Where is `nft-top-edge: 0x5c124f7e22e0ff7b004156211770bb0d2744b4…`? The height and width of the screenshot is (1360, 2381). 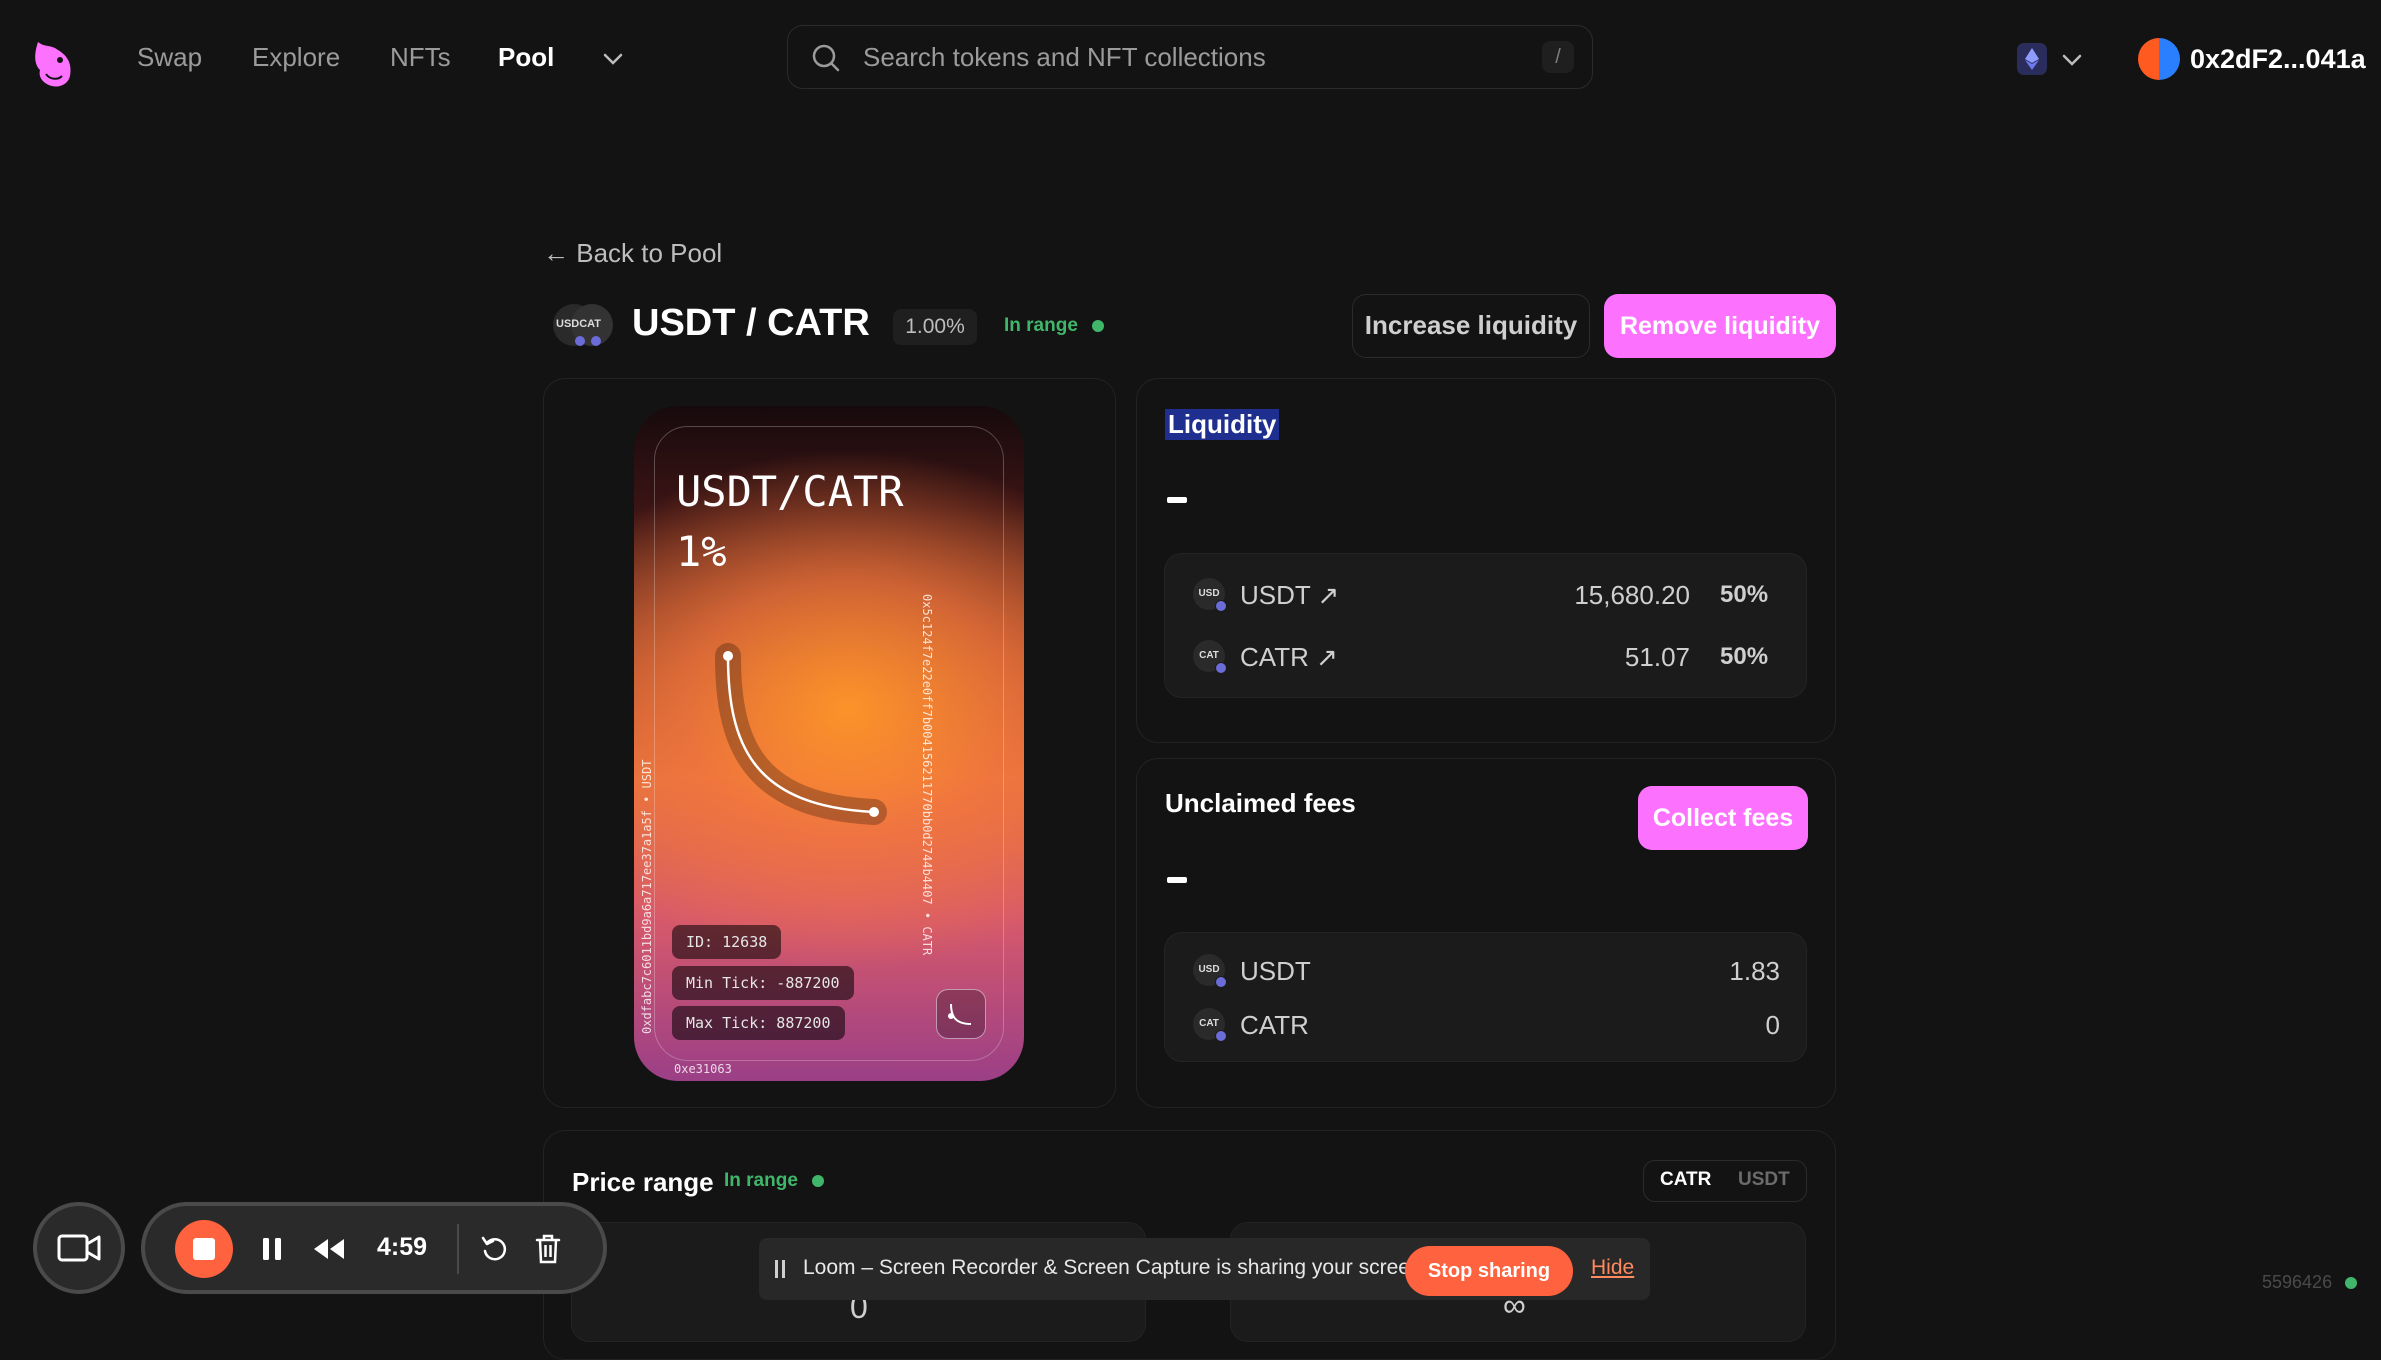 nft-top-edge: 0x5c124f7e22e0ff7b004156211770bb0d2744b4… is located at coordinates (927, 775).